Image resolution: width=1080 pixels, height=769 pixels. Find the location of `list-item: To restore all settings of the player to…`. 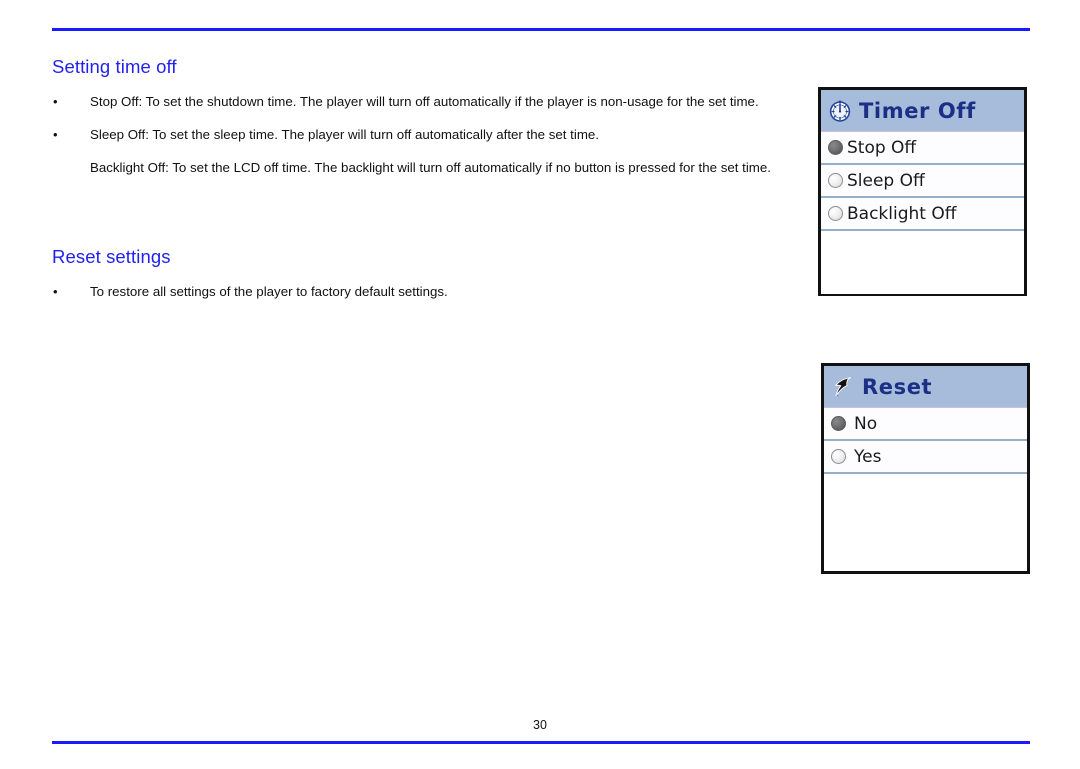

list-item: To restore all settings of the player to… is located at coordinates (422, 291).